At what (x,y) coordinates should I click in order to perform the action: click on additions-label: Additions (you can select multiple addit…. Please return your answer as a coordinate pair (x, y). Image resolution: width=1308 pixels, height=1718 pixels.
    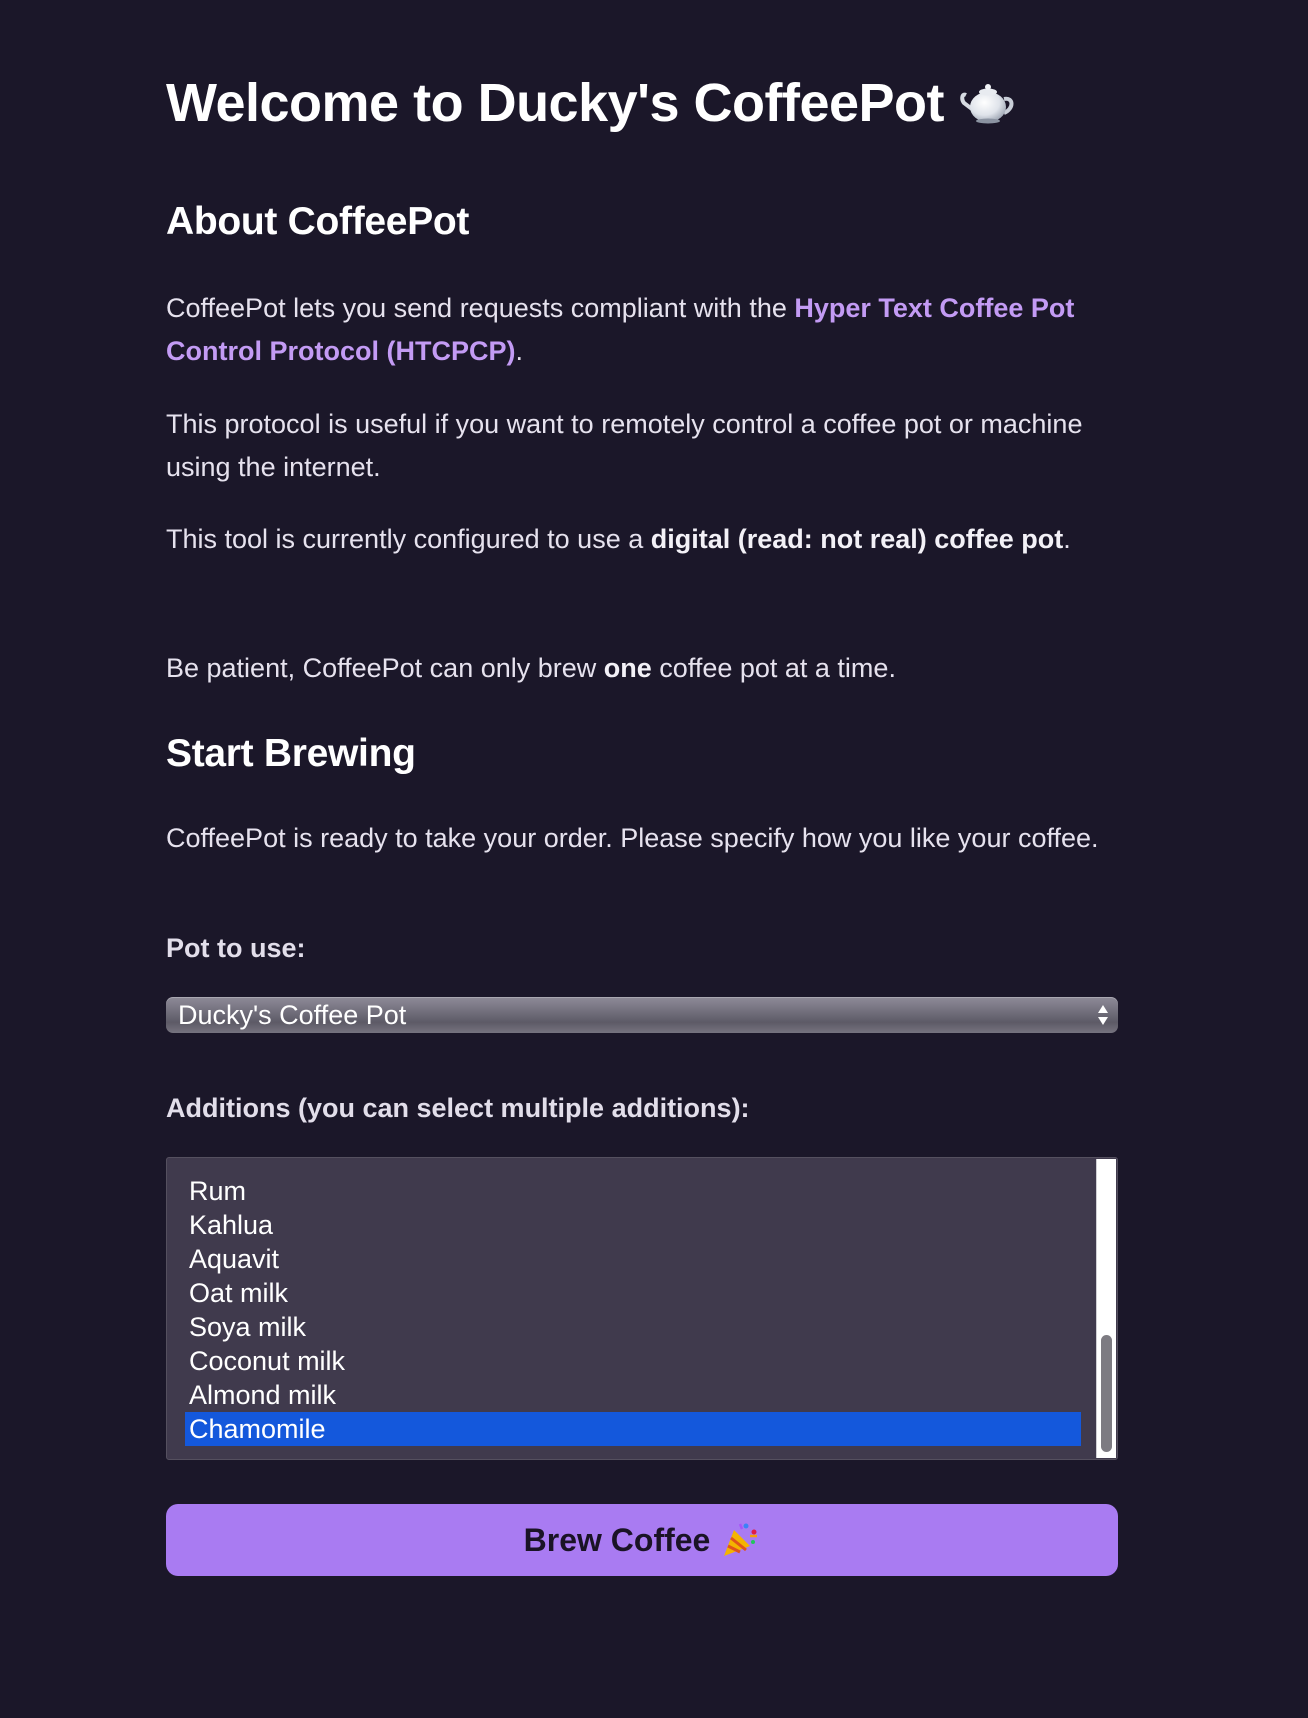
    Looking at the image, I should click on (458, 1108).